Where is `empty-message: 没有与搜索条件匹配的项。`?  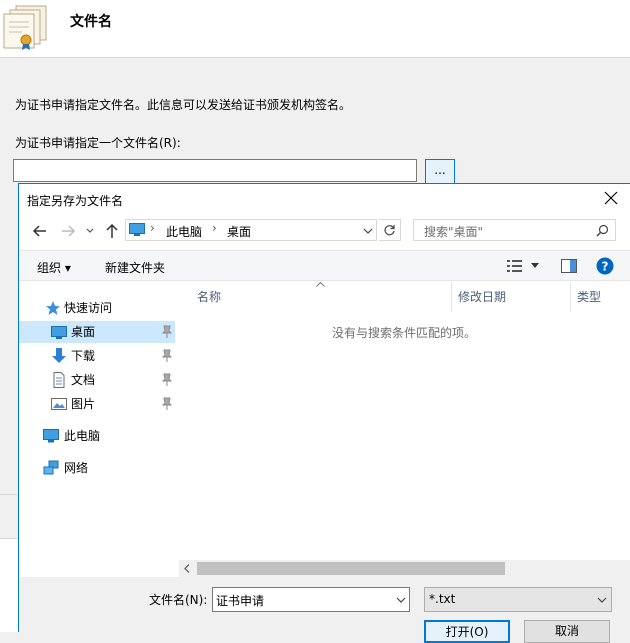 empty-message: 没有与搜索条件匹配的项。 is located at coordinates (404, 333).